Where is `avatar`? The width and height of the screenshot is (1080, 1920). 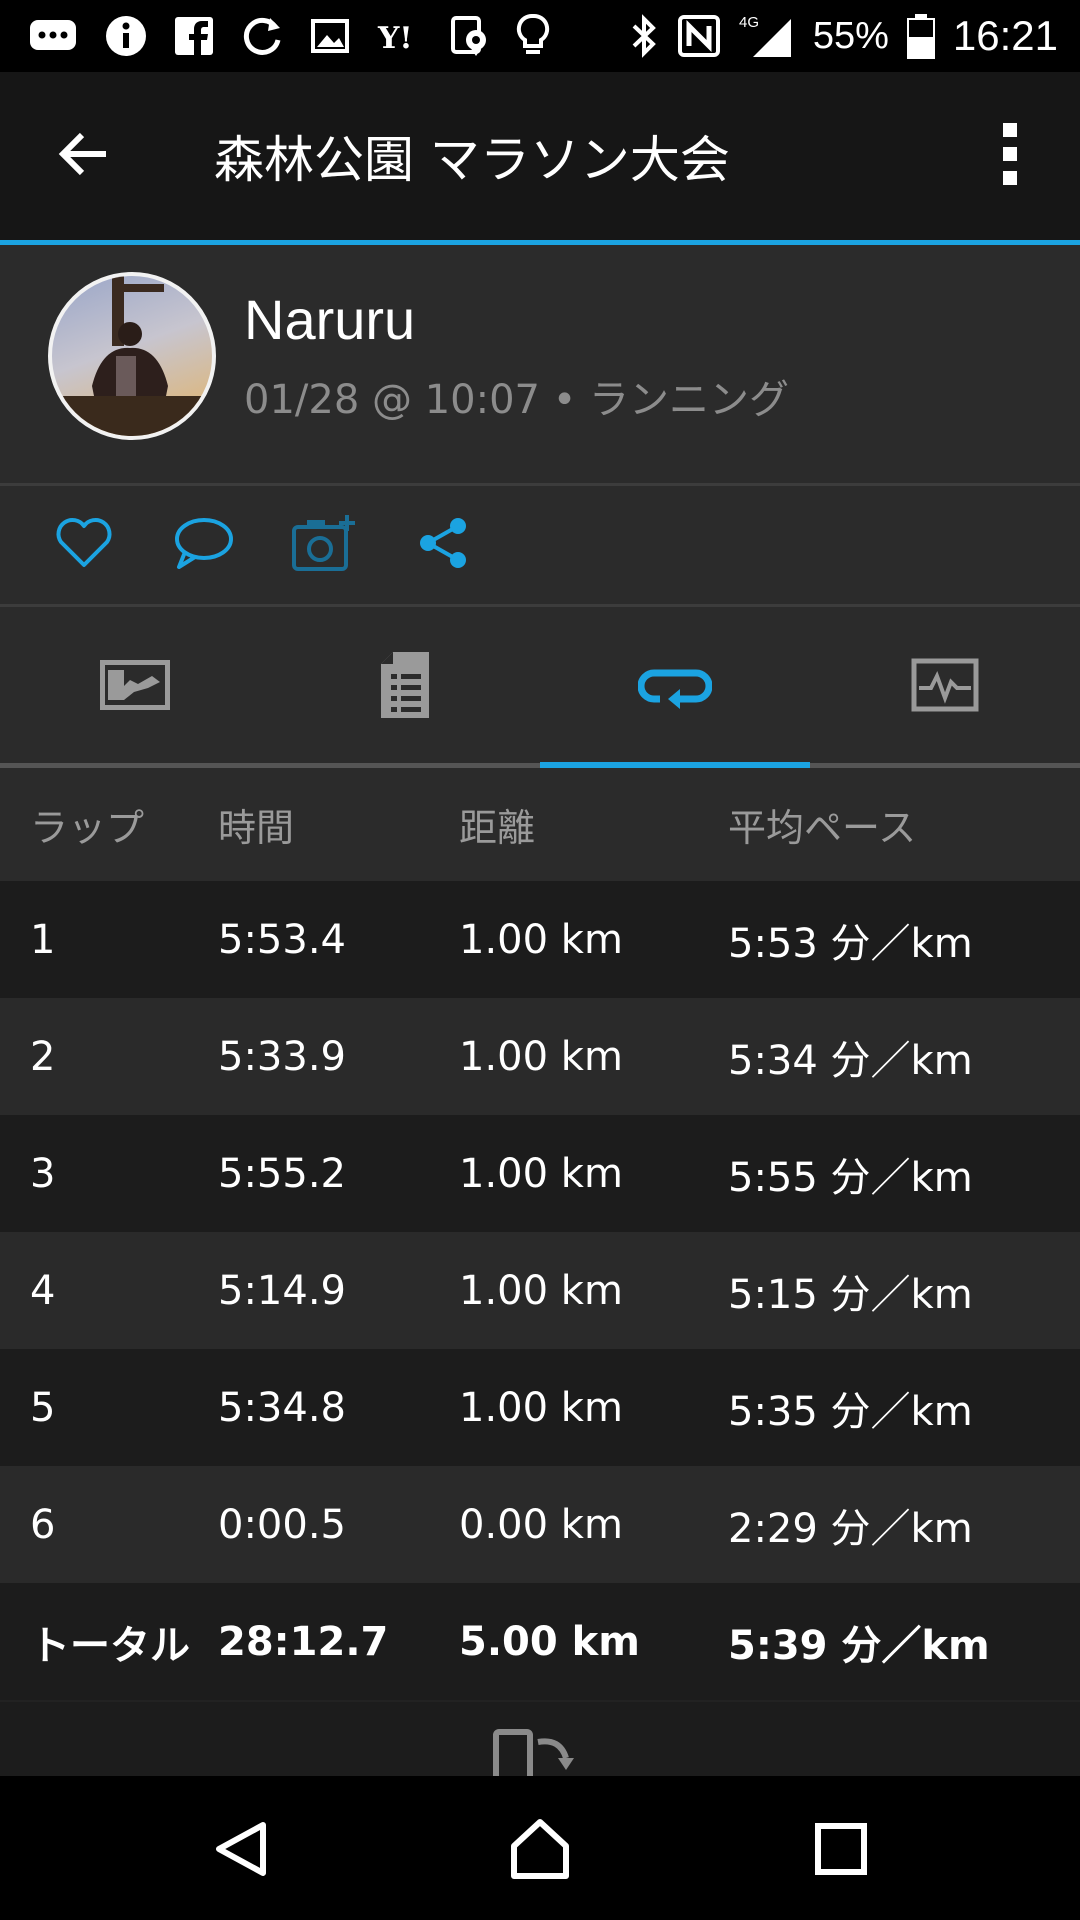 avatar is located at coordinates (132, 356).